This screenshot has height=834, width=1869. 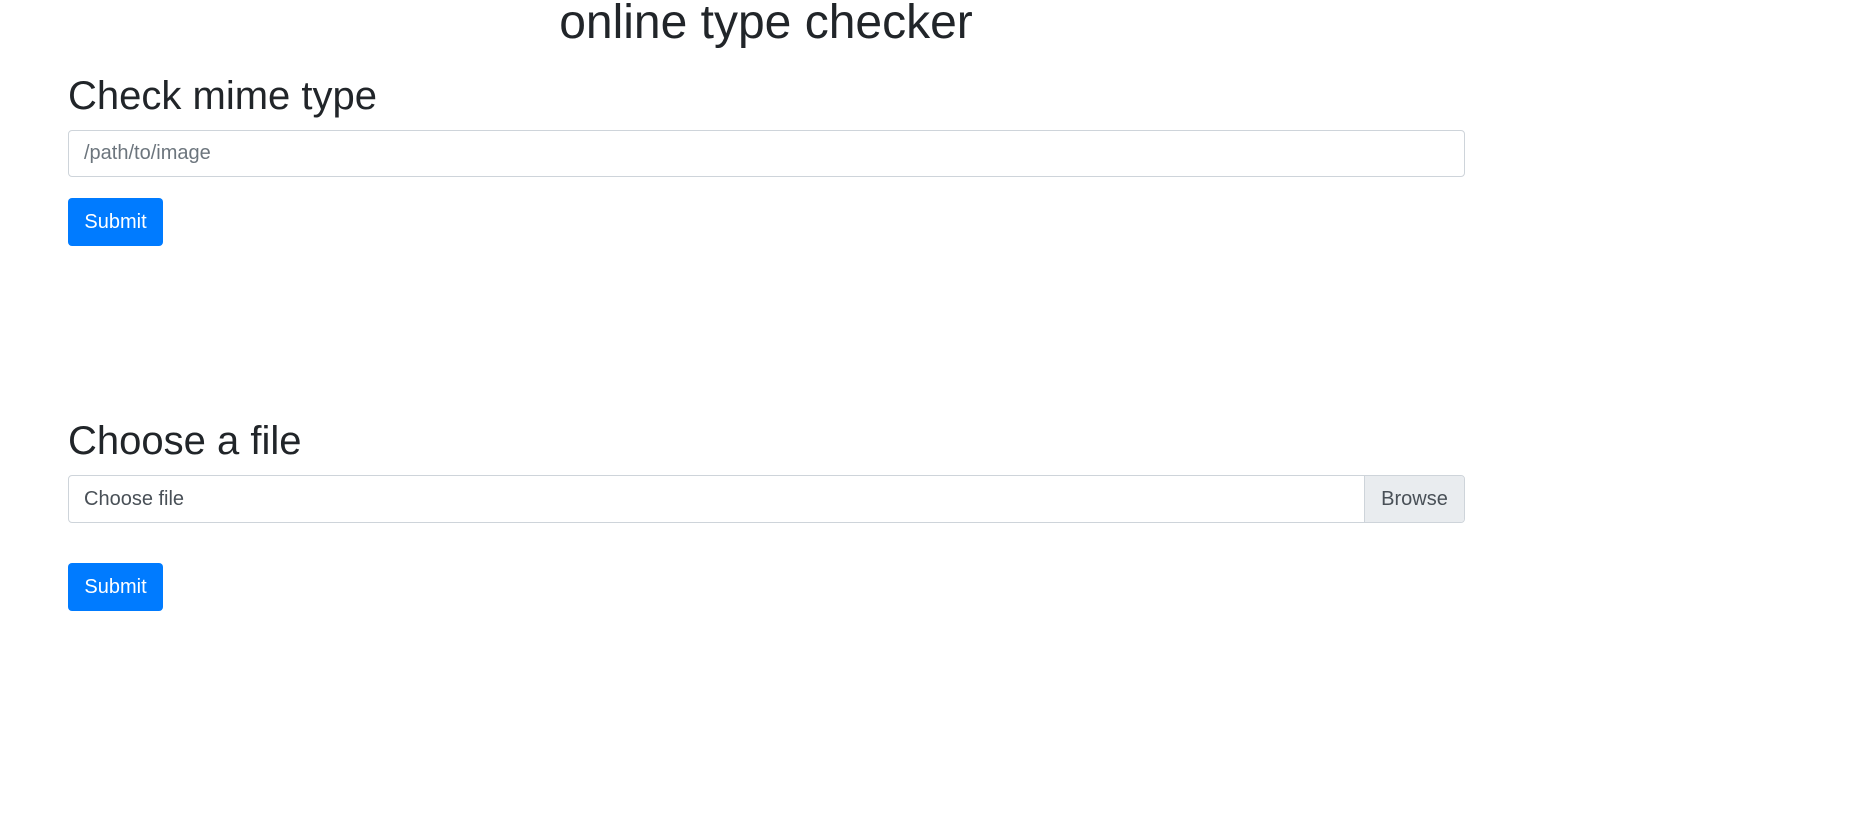 I want to click on file-chooser: Choose file Browse, so click(x=766, y=499).